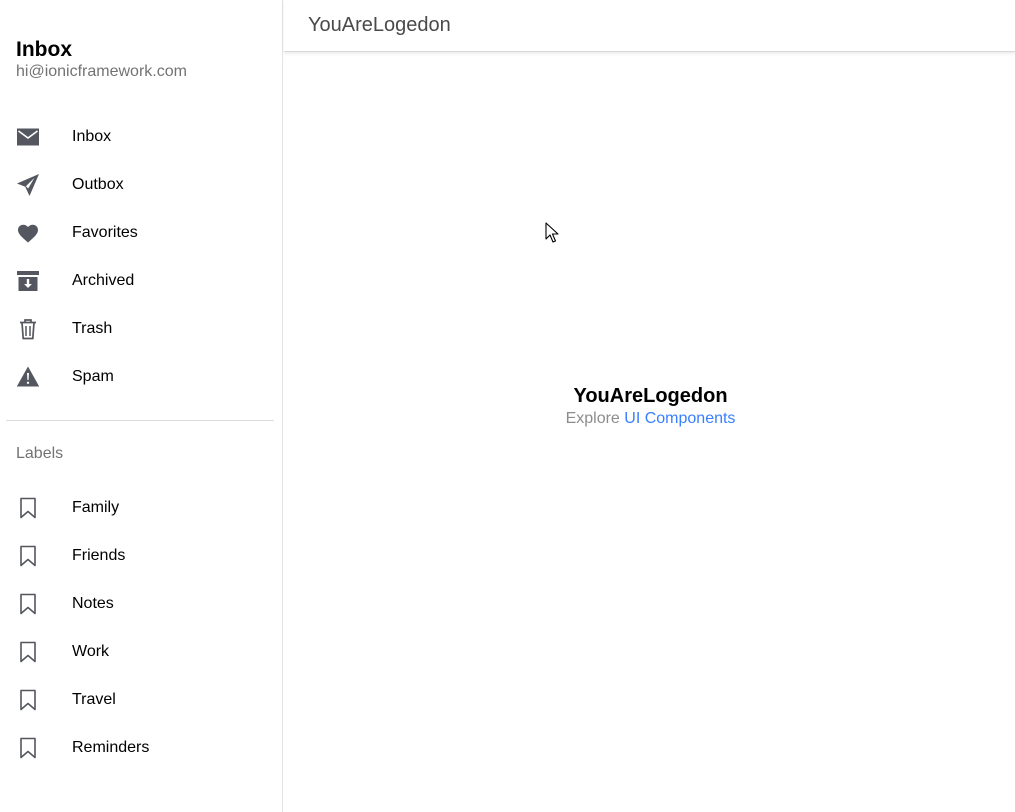  I want to click on menu-item-label: Trash, so click(92, 328).